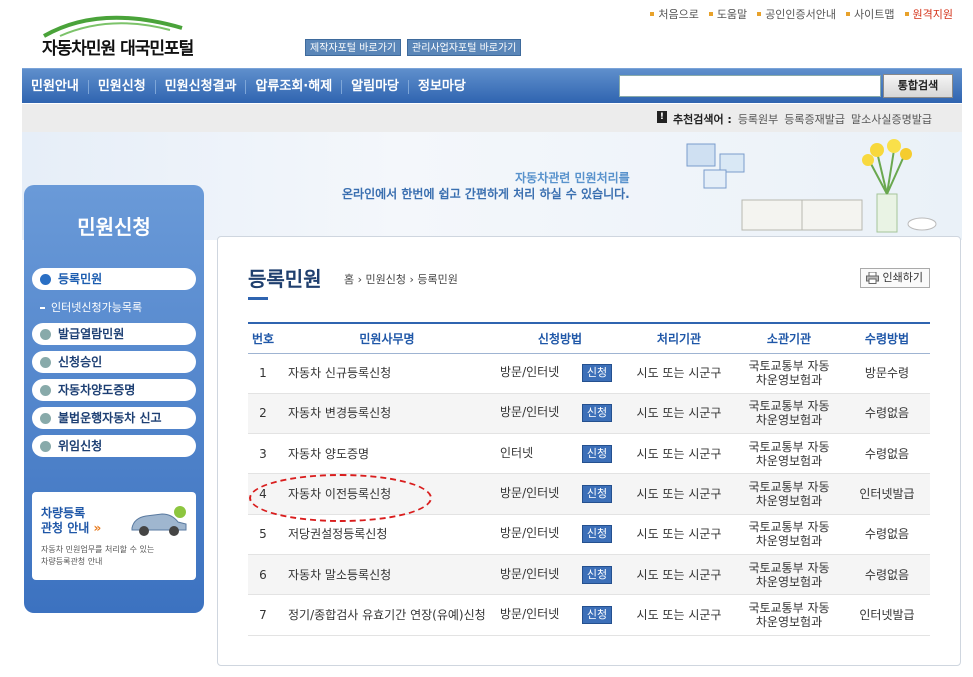  What do you see at coordinates (387, 454) in the screenshot?
I see `row-name: 자동차 양도증명` at bounding box center [387, 454].